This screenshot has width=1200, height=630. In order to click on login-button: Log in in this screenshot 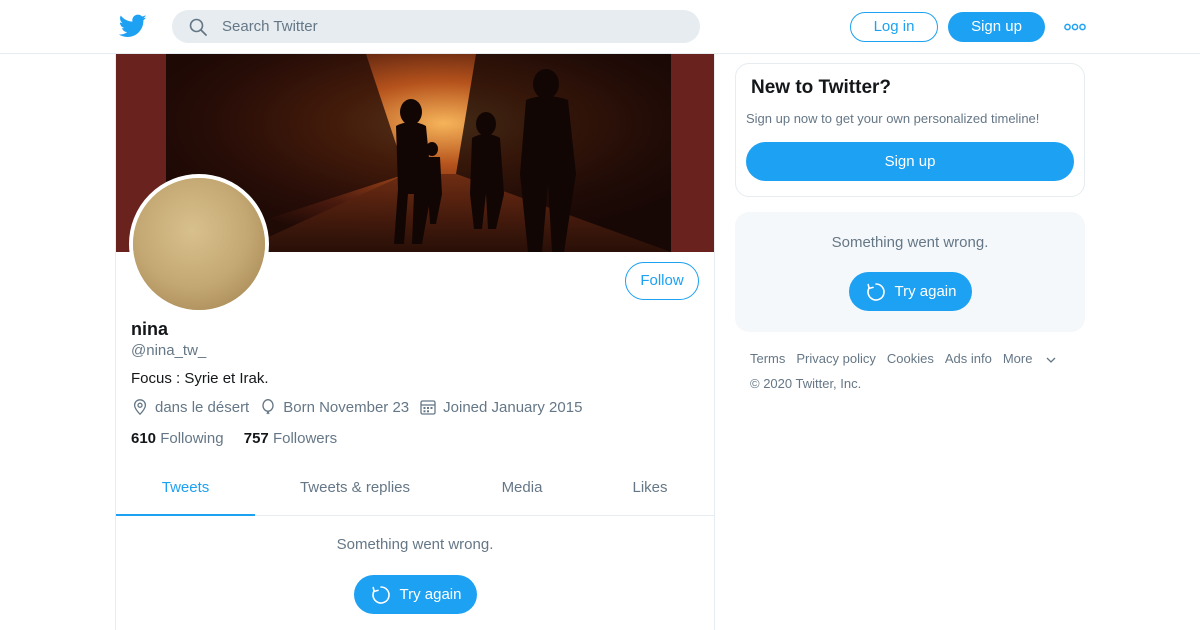, I will do `click(894, 27)`.